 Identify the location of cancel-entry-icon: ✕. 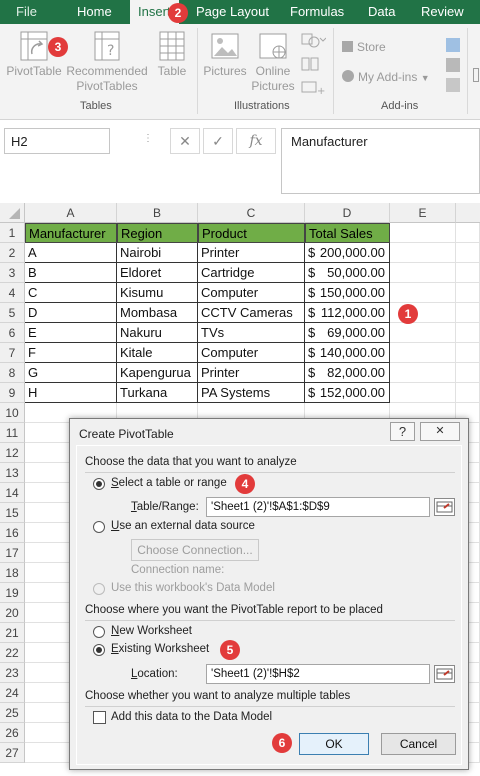
(185, 141).